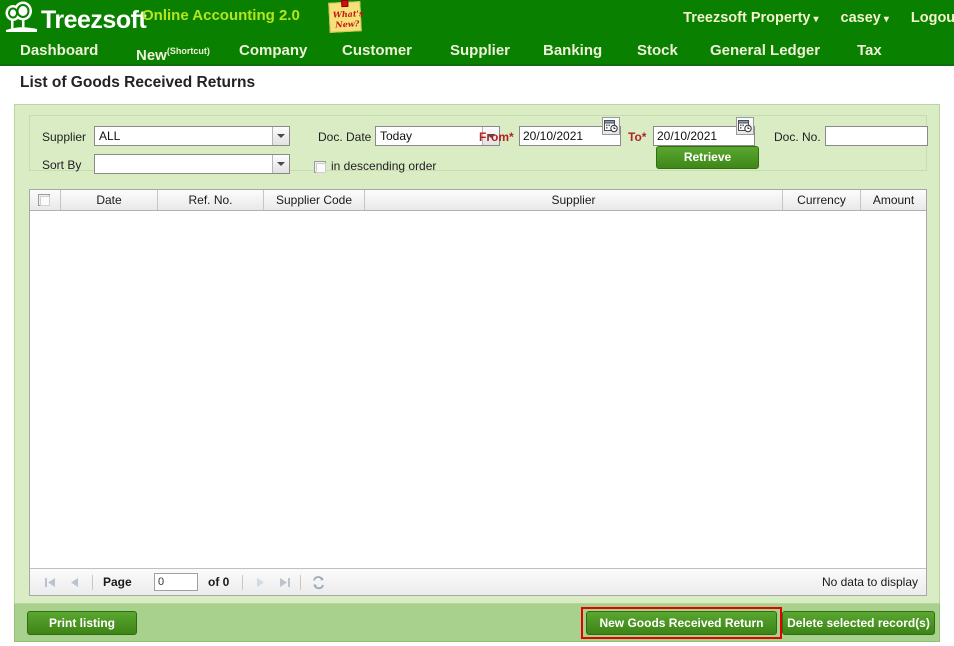 The height and width of the screenshot is (646, 954). I want to click on user-name: casey, so click(860, 18).